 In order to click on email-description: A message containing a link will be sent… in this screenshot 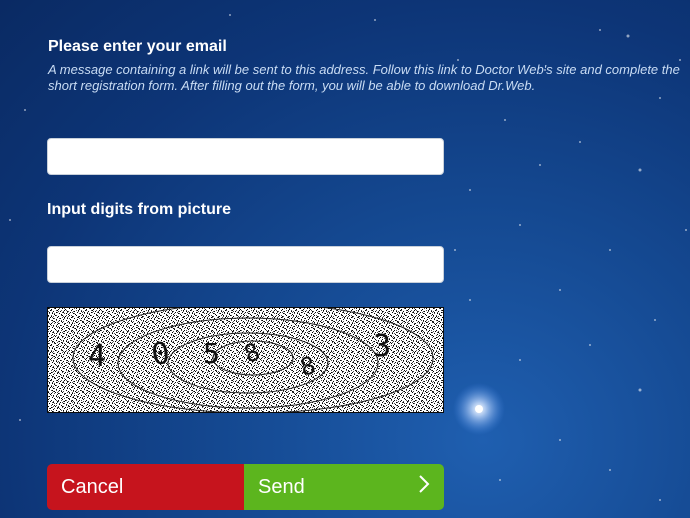, I will do `click(364, 77)`.